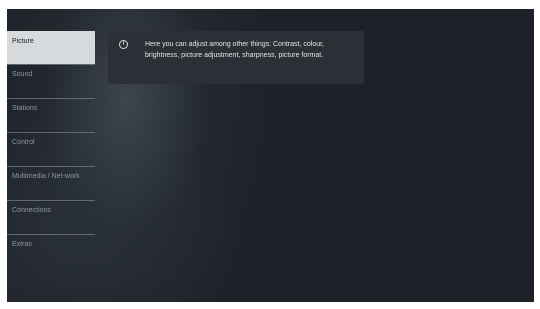  What do you see at coordinates (25, 108) in the screenshot?
I see `menu-item-label: Stations` at bounding box center [25, 108].